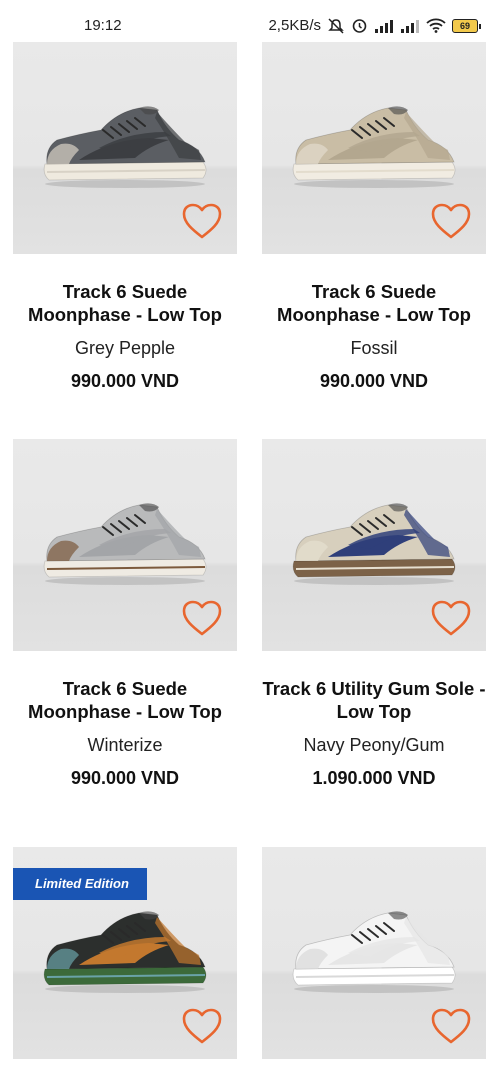 The image size is (498, 1080). Describe the element at coordinates (294, 25) in the screenshot. I see `network-speed: 2,5KB/s` at that location.